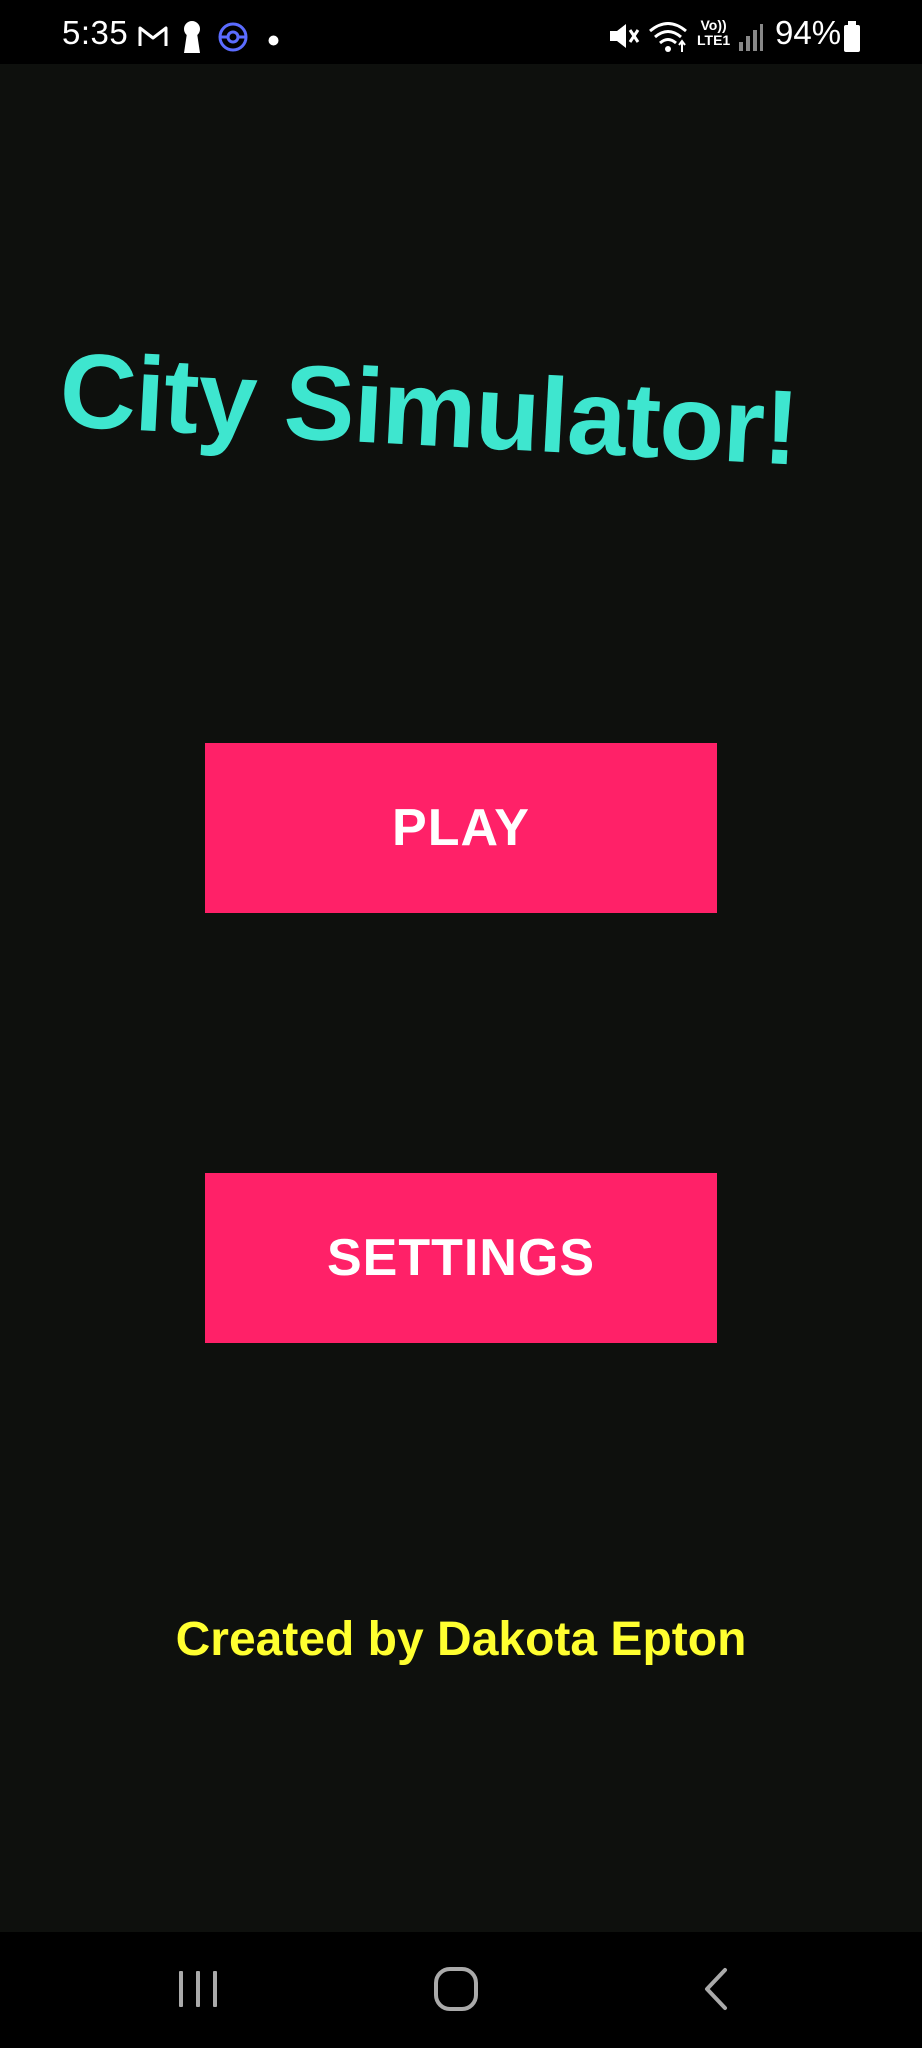 The width and height of the screenshot is (922, 2048). I want to click on recents-button, so click(198, 1991).